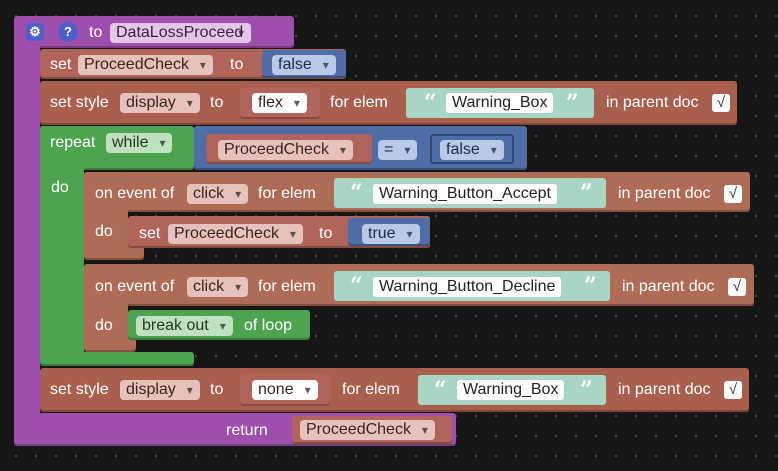 The width and height of the screenshot is (778, 471). I want to click on event-accept-do-label: do, so click(104, 231).